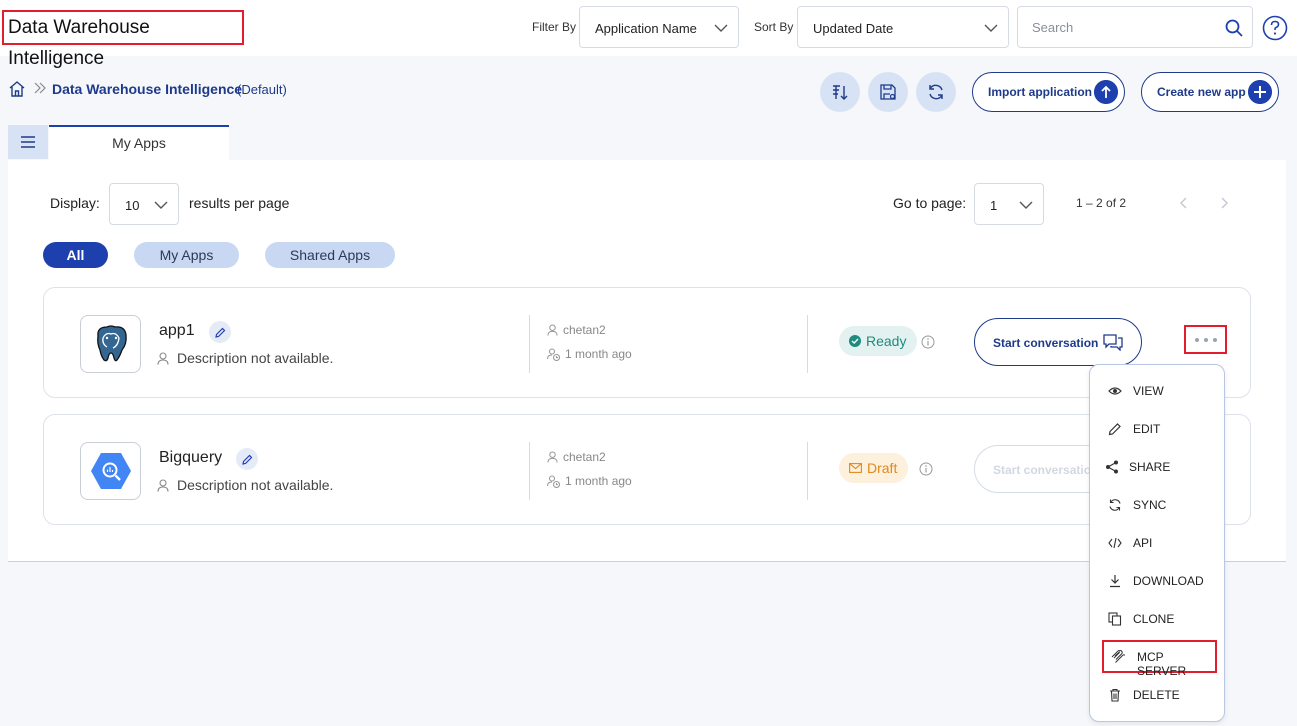 The image size is (1297, 726). I want to click on sort-by-select: Updated Date, so click(903, 27).